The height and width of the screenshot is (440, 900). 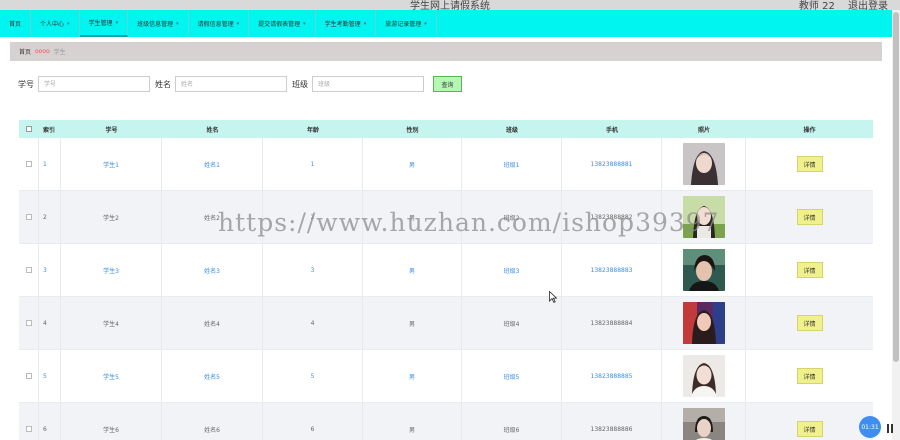 I want to click on user-label: 教师 22, so click(x=816, y=5).